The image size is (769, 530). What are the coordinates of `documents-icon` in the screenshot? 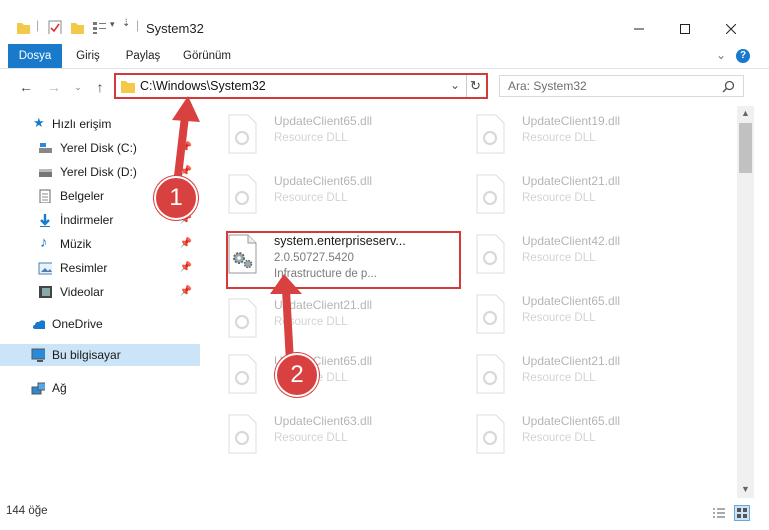 It's located at (45, 196).